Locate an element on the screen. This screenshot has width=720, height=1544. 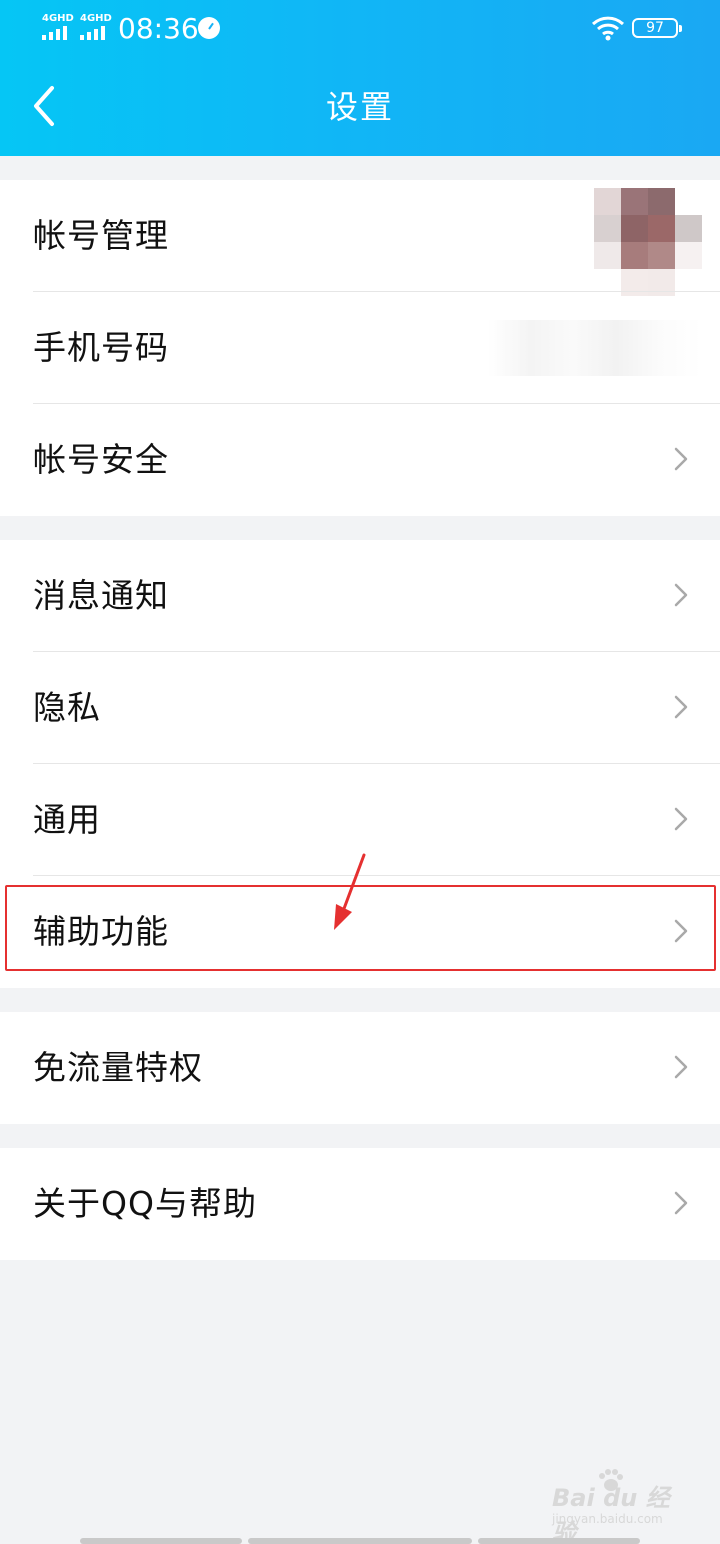
settings-group-data-plan: 免流量特权 is located at coordinates (360, 1068).